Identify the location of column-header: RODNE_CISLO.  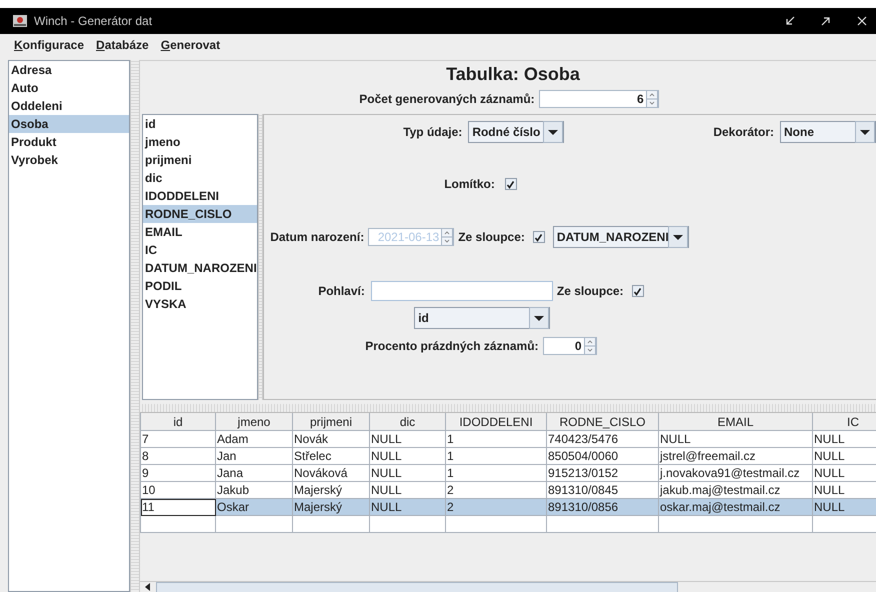
(602, 421).